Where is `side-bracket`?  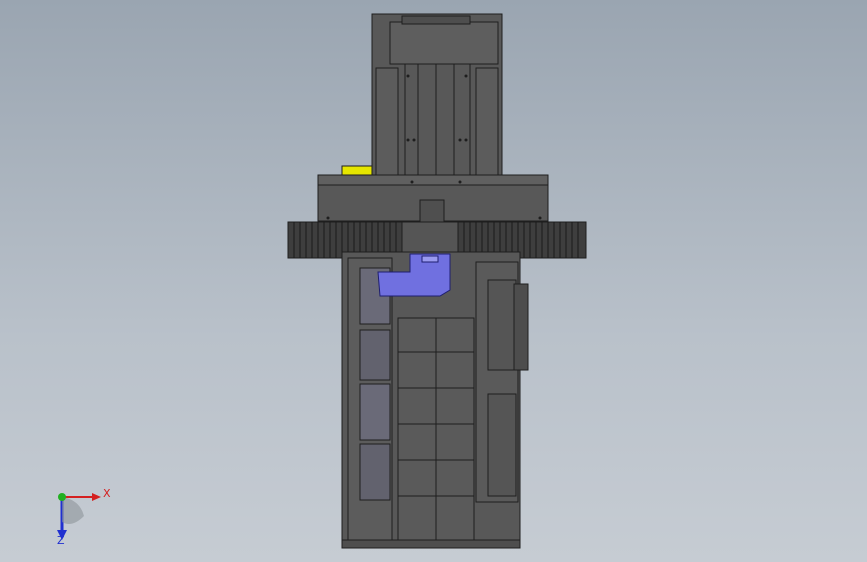
side-bracket is located at coordinates (521, 327).